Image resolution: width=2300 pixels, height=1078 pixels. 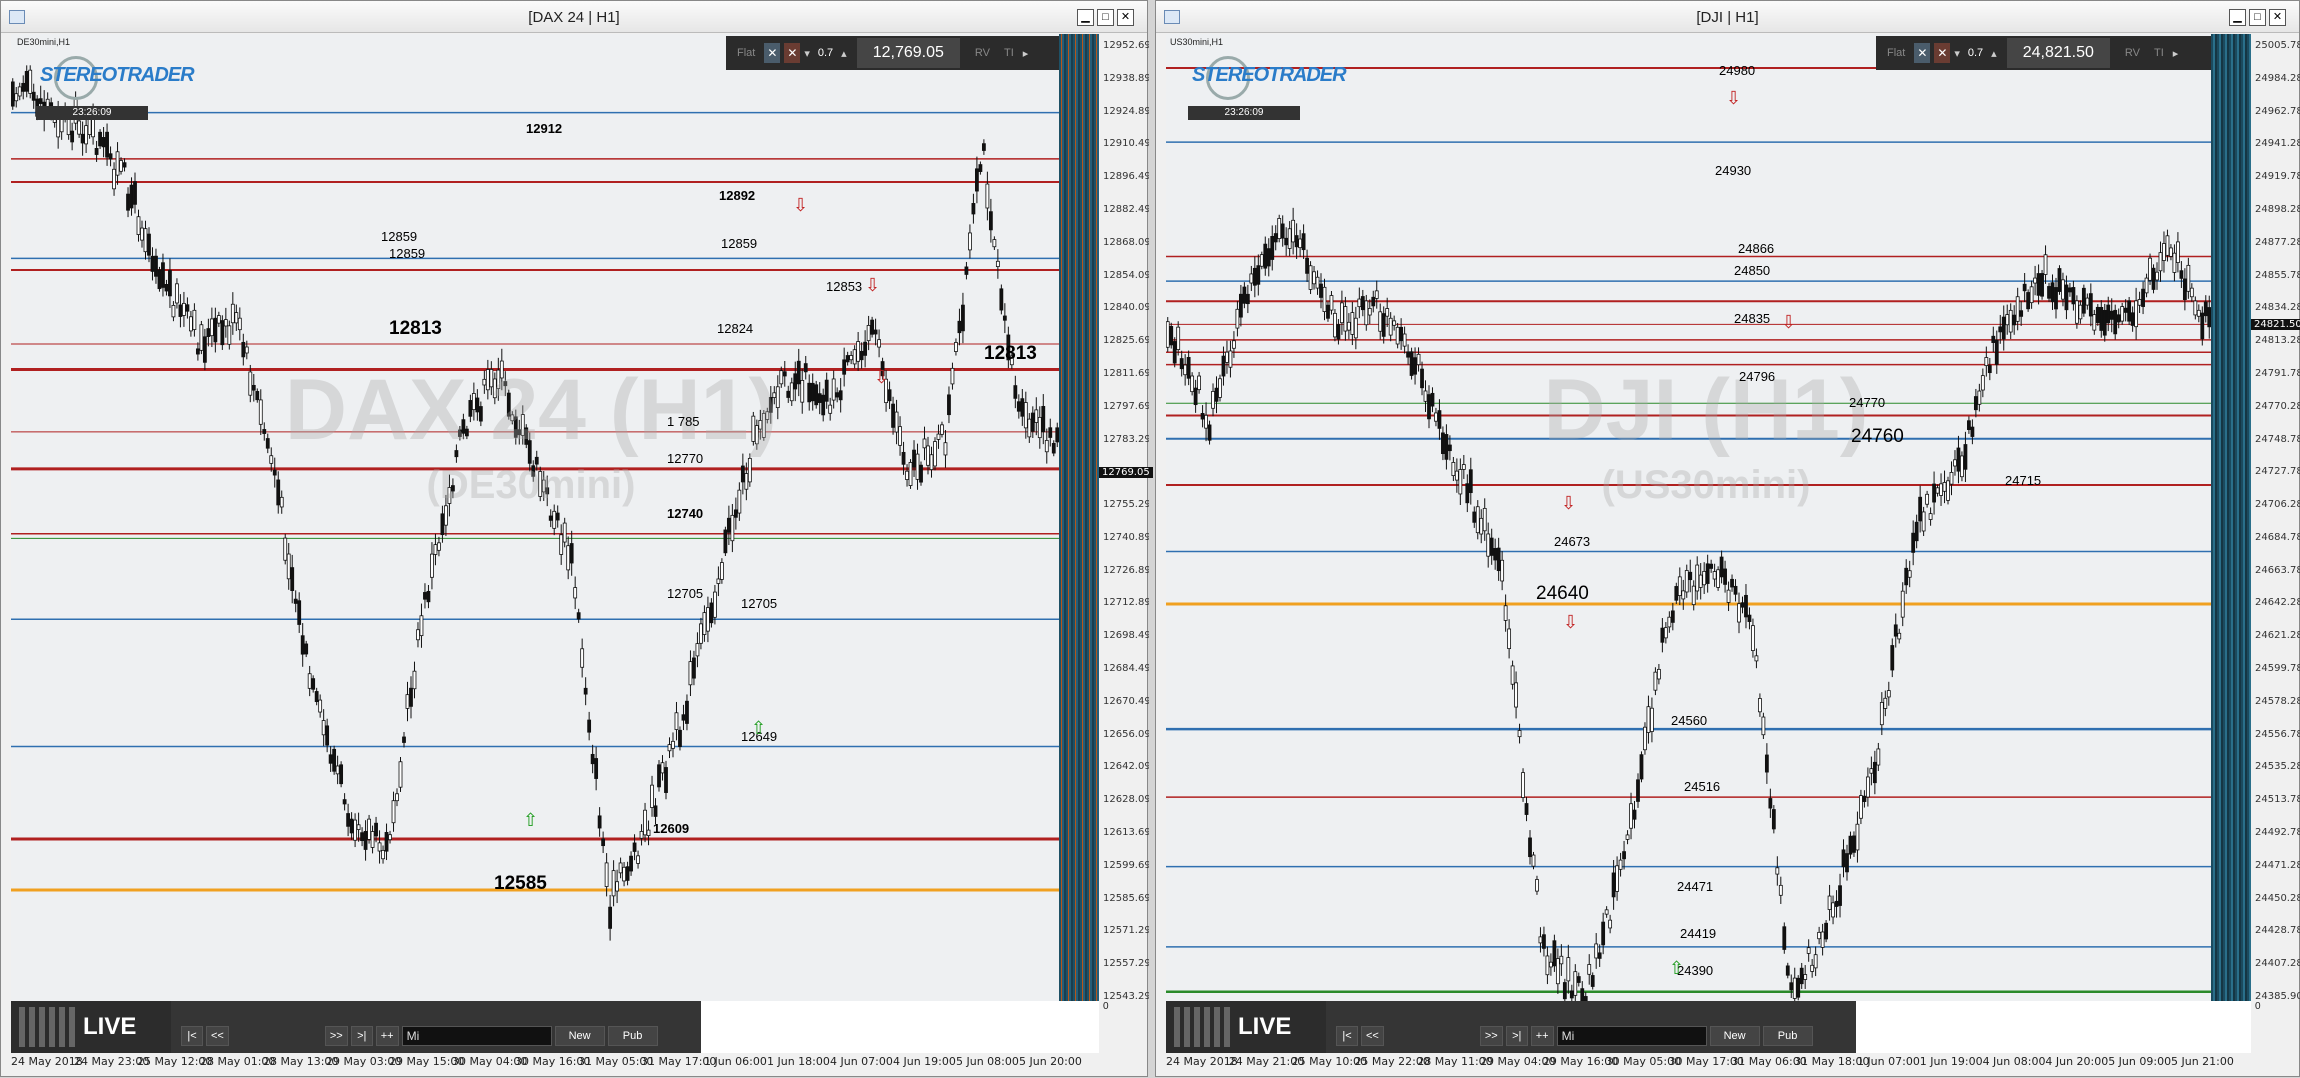 What do you see at coordinates (1126, 177) in the screenshot?
I see `axis-price-label: 12896.49` at bounding box center [1126, 177].